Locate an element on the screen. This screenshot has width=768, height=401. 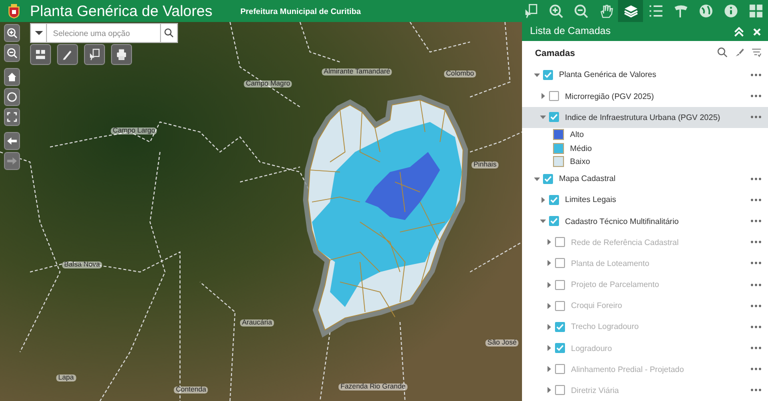
legend-label: Médio is located at coordinates (581, 148).